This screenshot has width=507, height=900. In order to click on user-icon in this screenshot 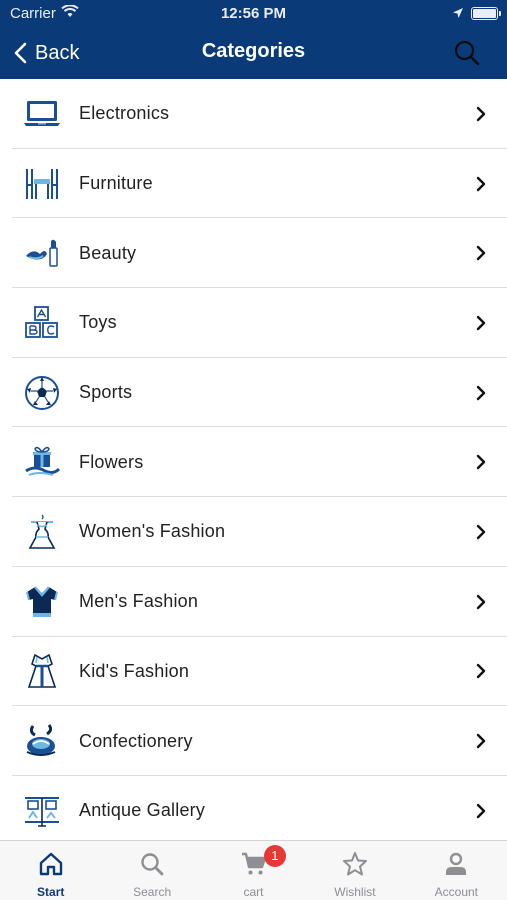, I will do `click(456, 863)`.